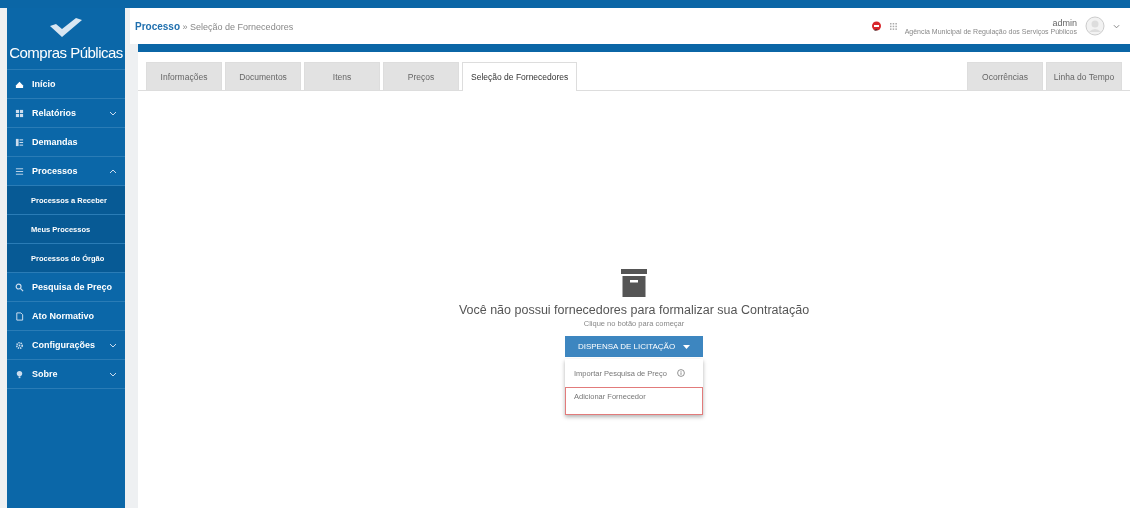 This screenshot has width=1130, height=508. I want to click on sidebar-item: Pesquisa de Preço, so click(66, 287).